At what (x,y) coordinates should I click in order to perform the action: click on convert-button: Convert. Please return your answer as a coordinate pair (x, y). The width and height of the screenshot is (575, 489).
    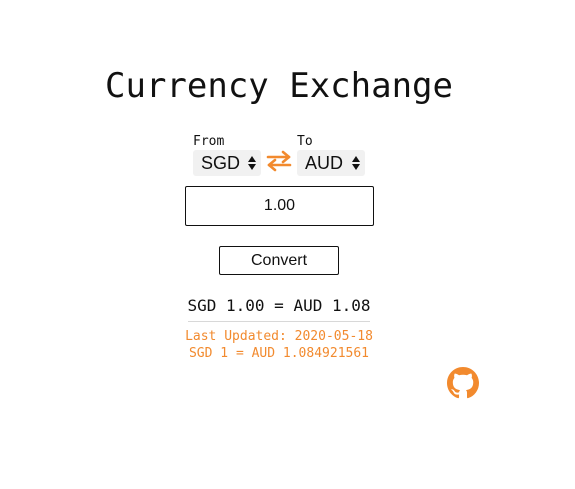
    Looking at the image, I should click on (279, 260).